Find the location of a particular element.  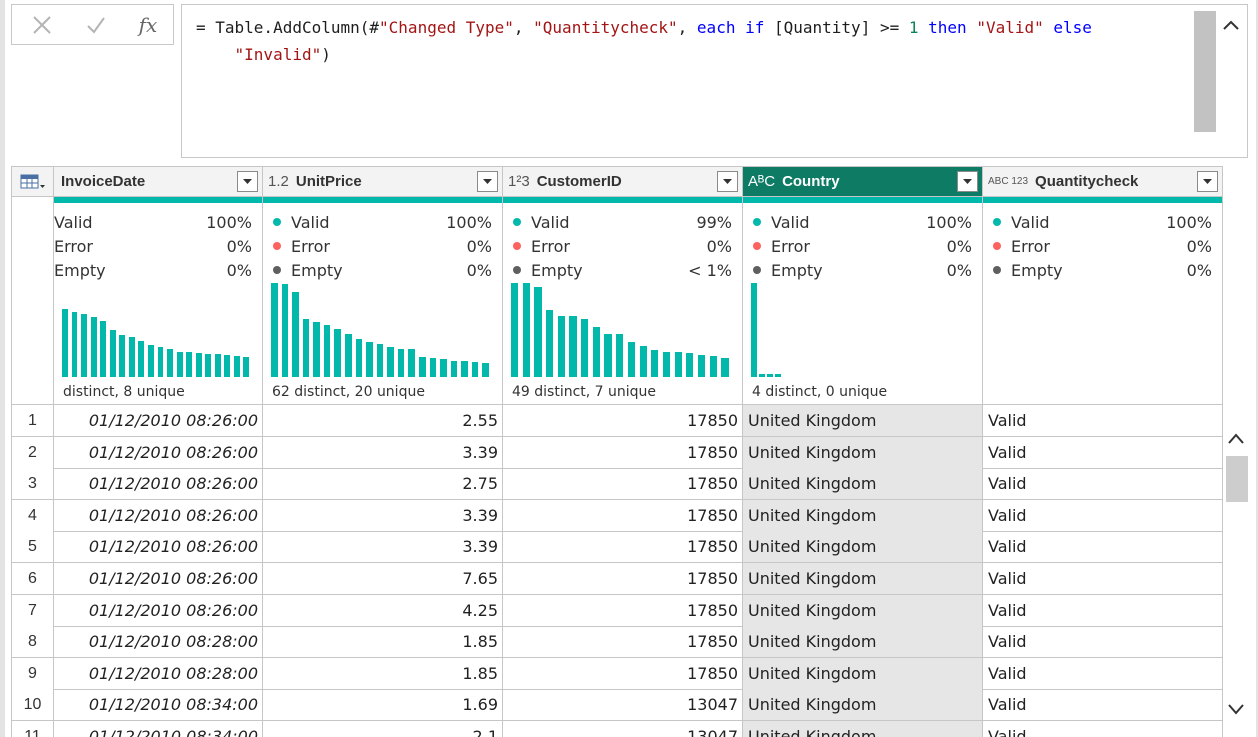

grid-vertical-scrollbar is located at coordinates (1236, 583).